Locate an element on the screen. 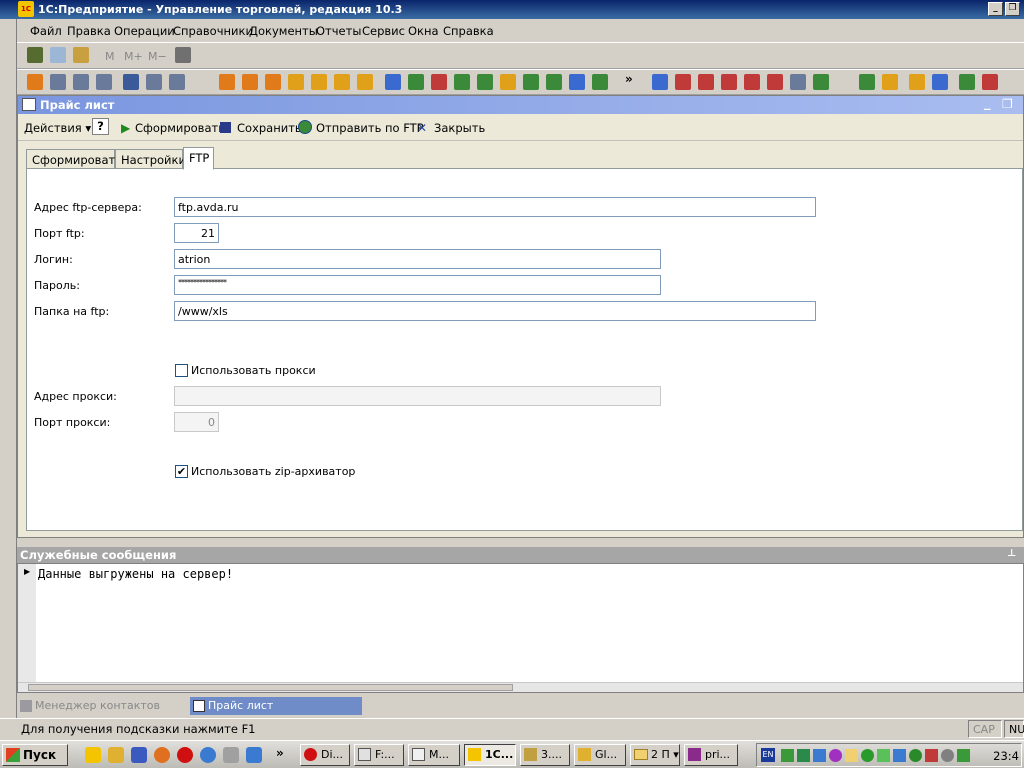 The image size is (1024, 768). doc-minimize-button: _ is located at coordinates (987, 103).